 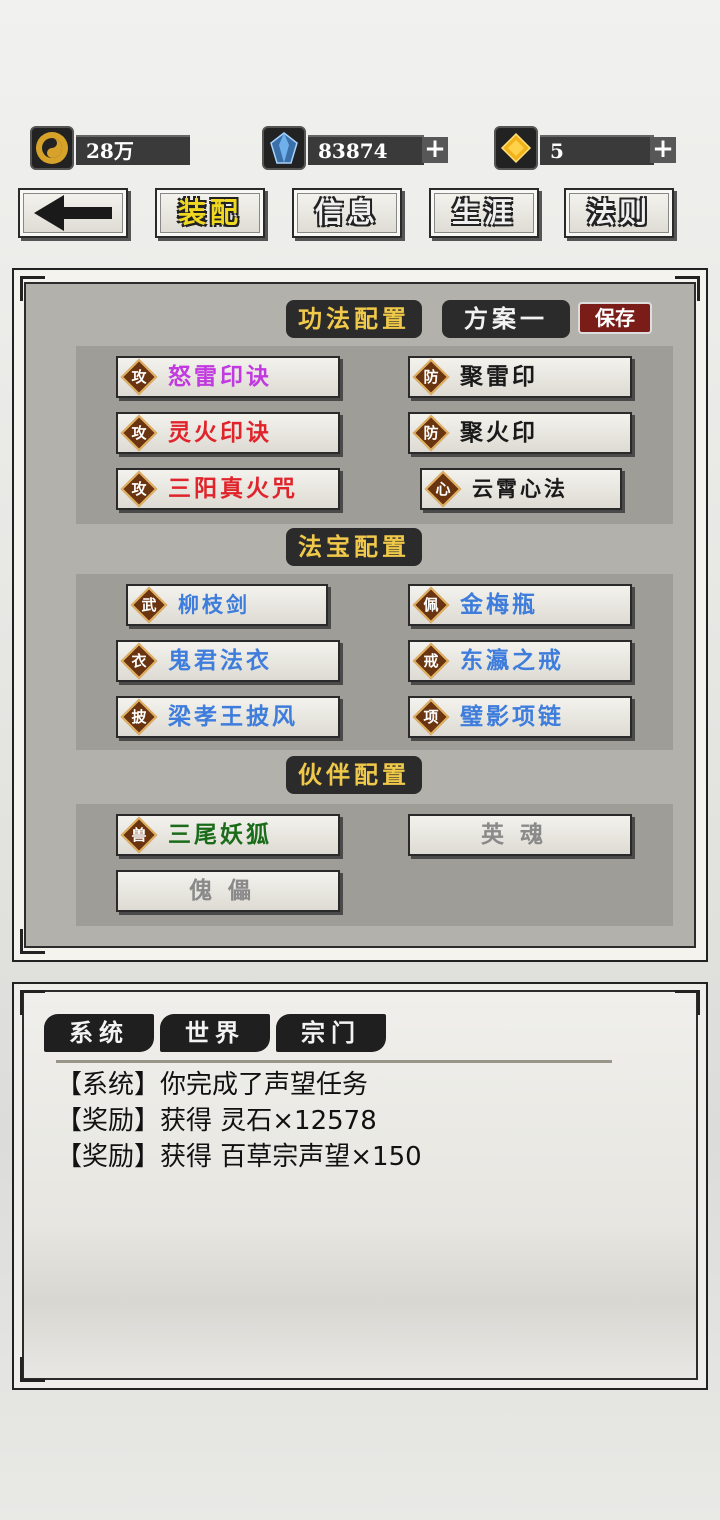 I want to click on fabao-weapon-slot: 武 柳枝剑, so click(x=227, y=605).